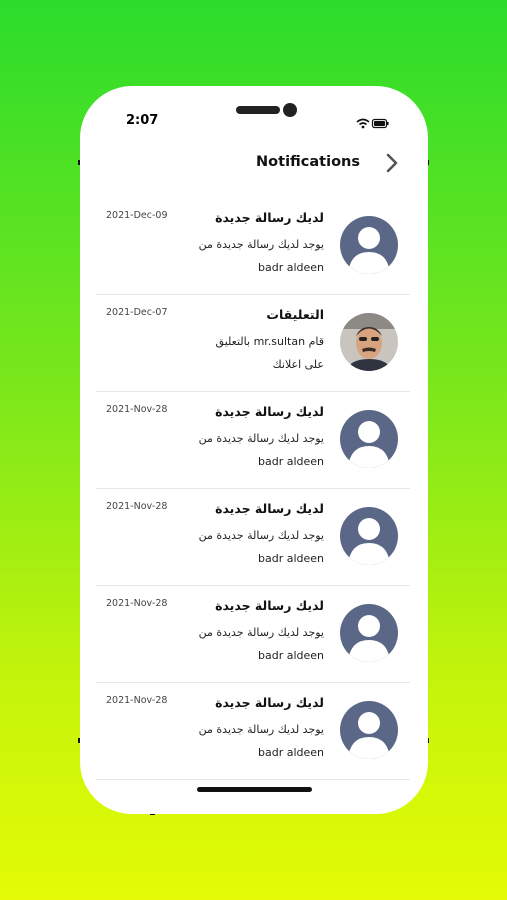 This screenshot has width=507, height=900. I want to click on user-photo-icon, so click(369, 342).